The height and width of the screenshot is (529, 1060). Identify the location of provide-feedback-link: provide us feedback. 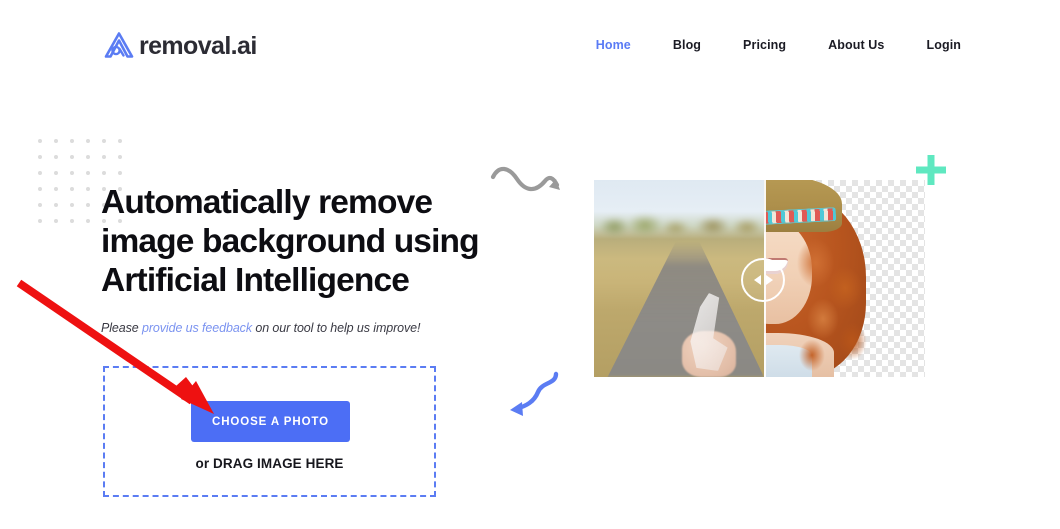
(197, 328).